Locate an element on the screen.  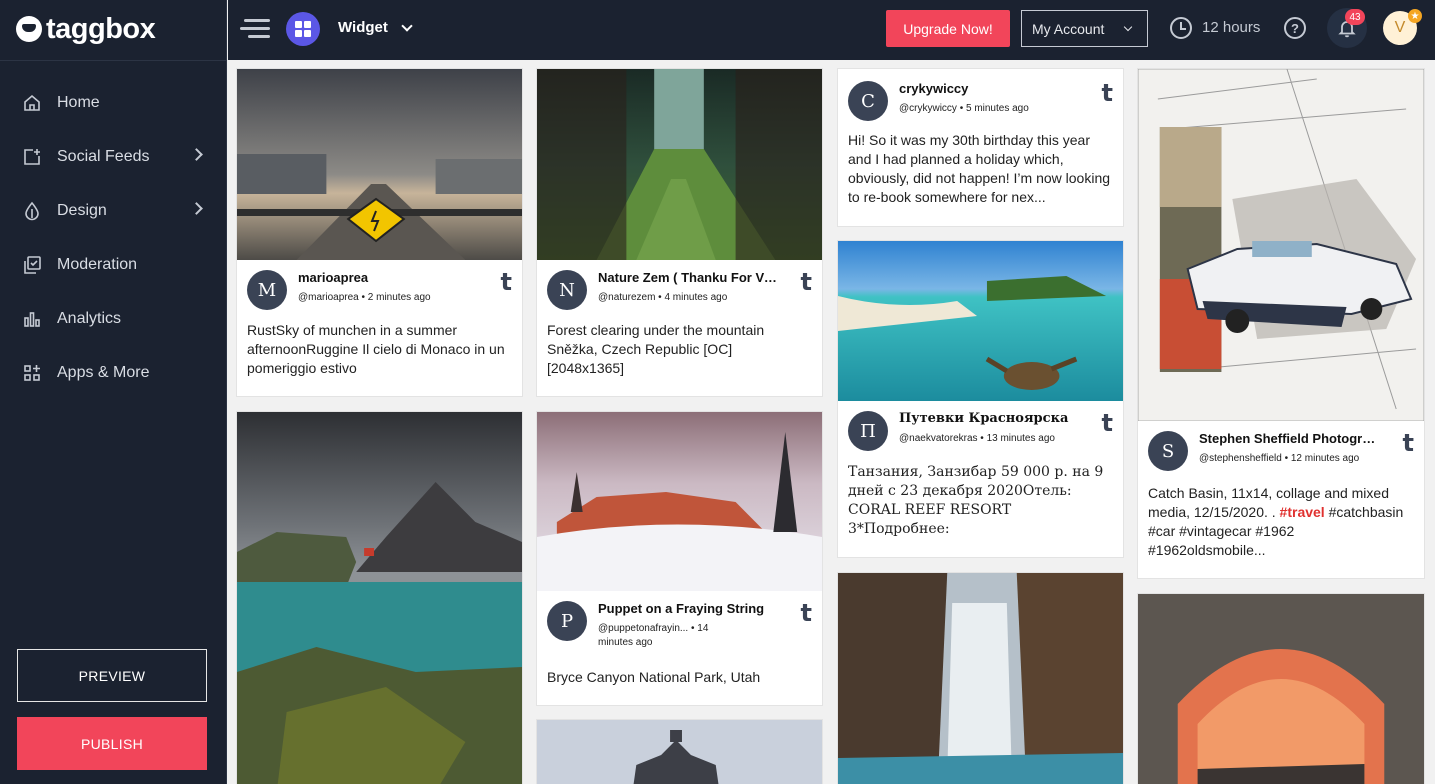
sidebar-item-design: Design is located at coordinates (113, 211).